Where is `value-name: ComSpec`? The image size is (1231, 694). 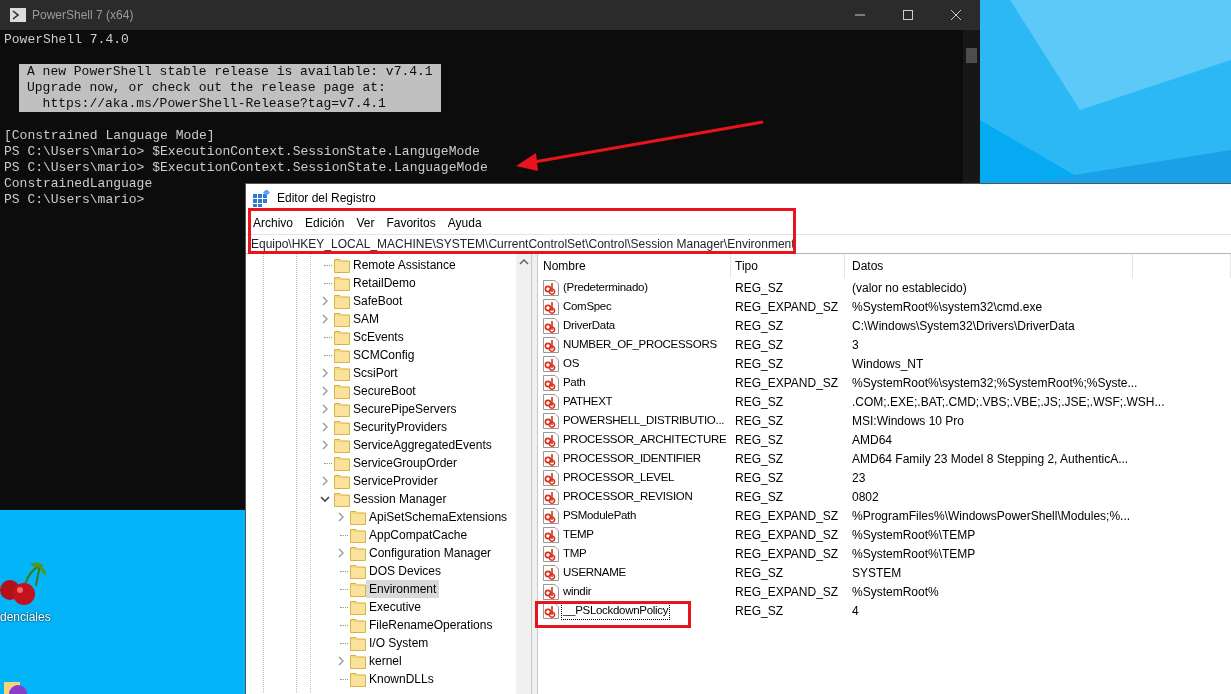 value-name: ComSpec is located at coordinates (587, 306).